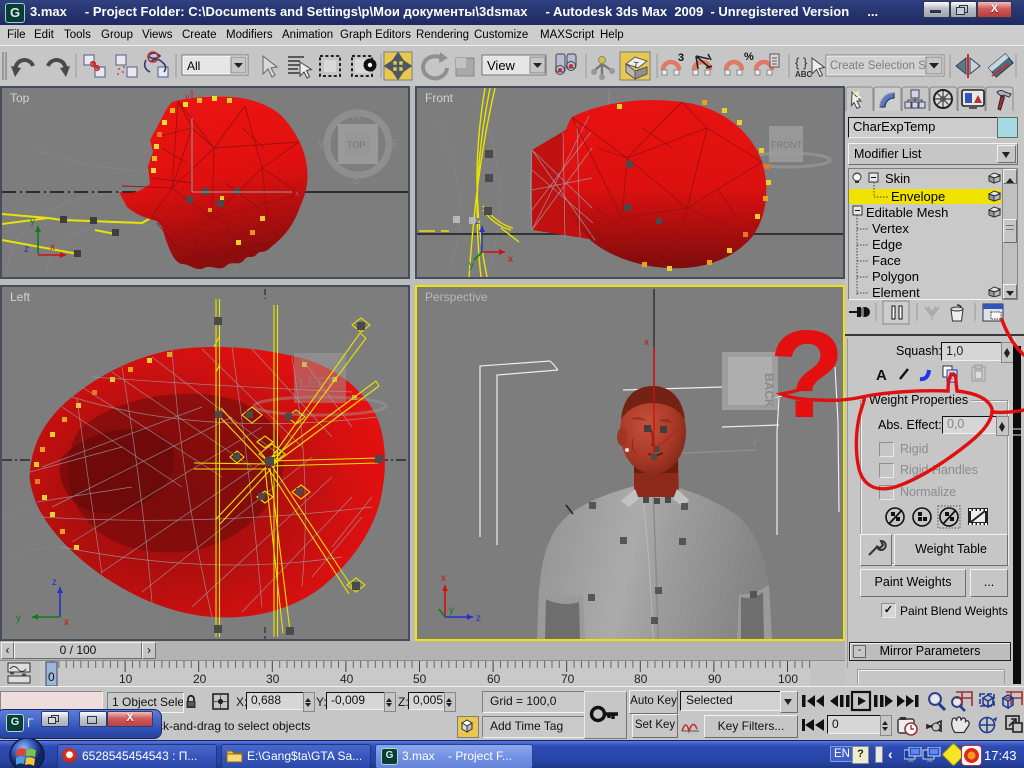 Image resolution: width=1024 pixels, height=768 pixels. Describe the element at coordinates (883, 66) in the screenshot. I see `svg-text: Create Selection Set` at that location.